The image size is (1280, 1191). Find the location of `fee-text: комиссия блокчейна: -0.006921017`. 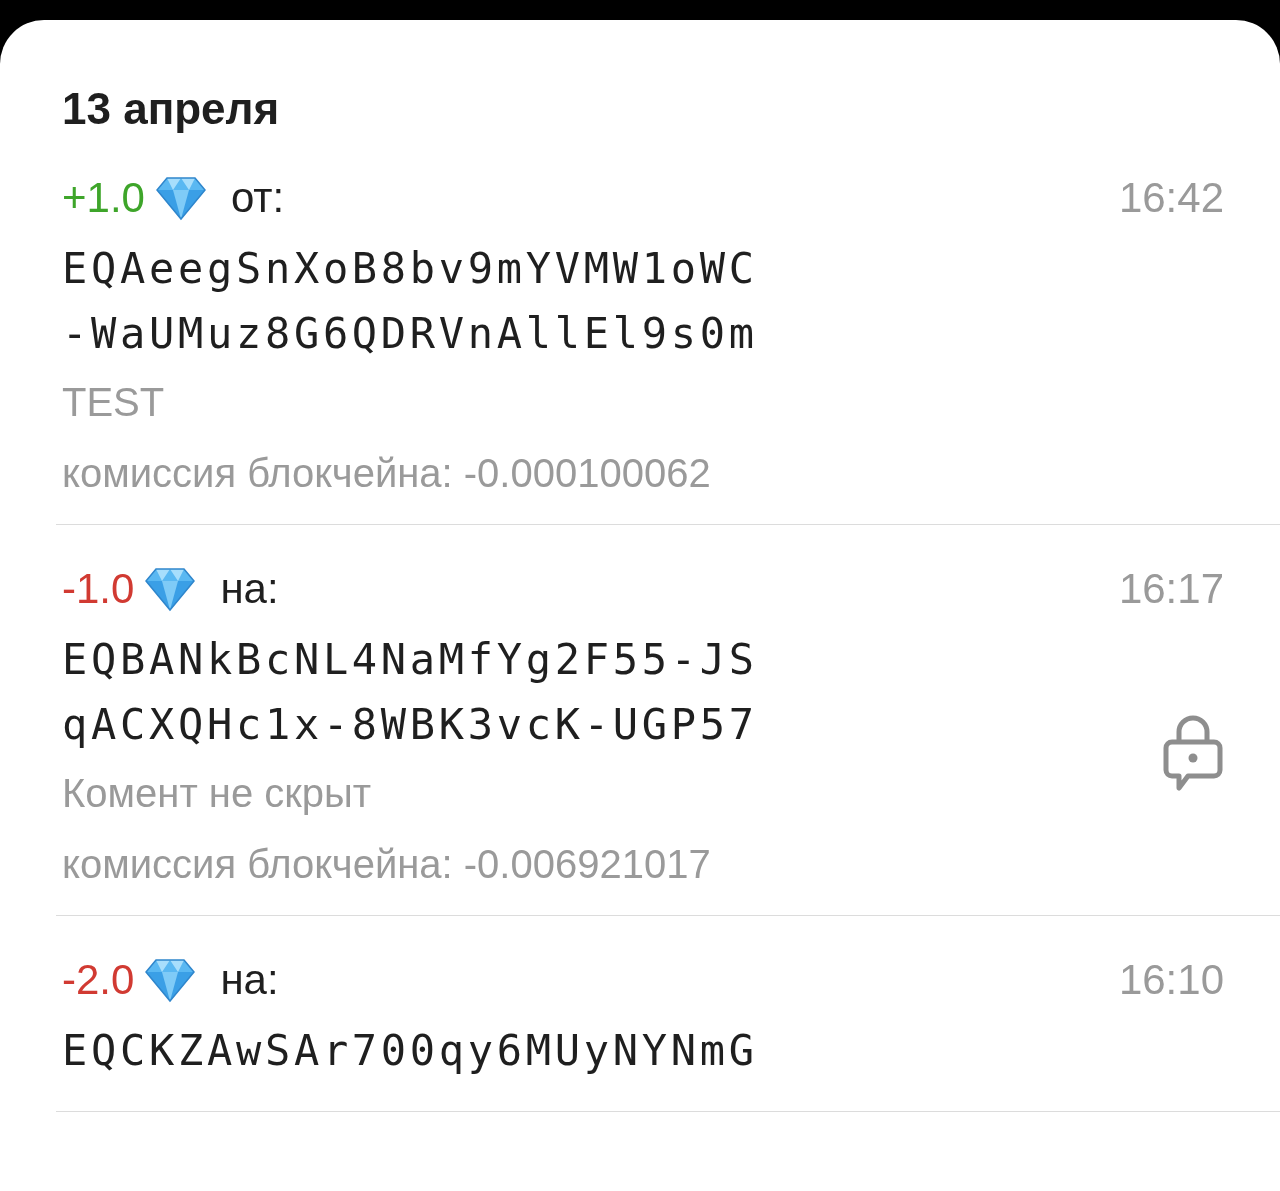

fee-text: комиссия блокчейна: -0.006921017 is located at coordinates (386, 864).